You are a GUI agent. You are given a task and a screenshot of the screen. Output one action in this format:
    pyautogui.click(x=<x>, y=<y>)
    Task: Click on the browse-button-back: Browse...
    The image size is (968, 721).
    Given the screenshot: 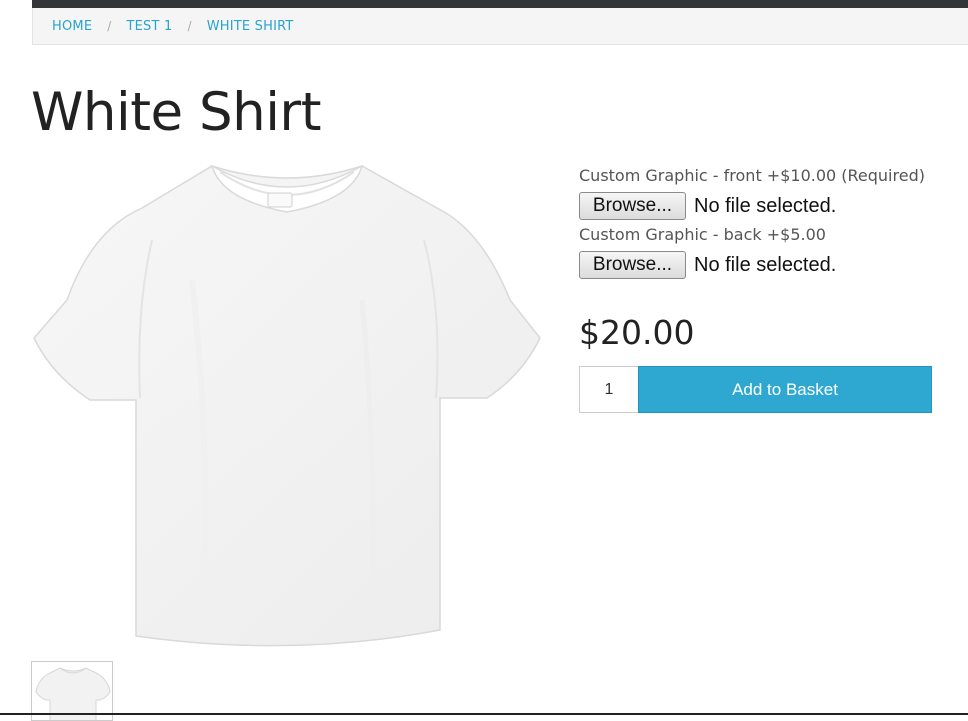 What is the action you would take?
    pyautogui.click(x=632, y=265)
    